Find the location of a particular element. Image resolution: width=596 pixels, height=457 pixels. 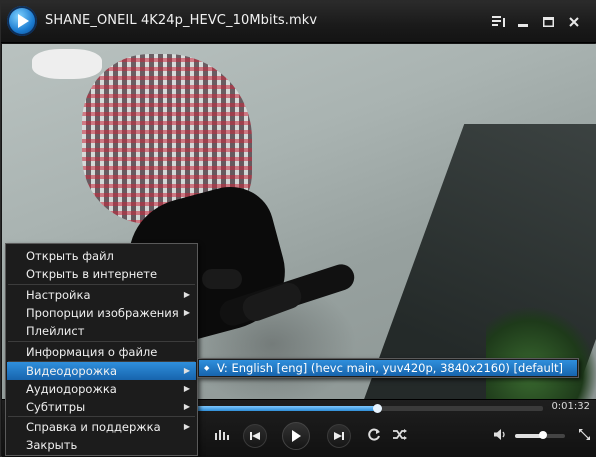

next-button is located at coordinates (339, 436).